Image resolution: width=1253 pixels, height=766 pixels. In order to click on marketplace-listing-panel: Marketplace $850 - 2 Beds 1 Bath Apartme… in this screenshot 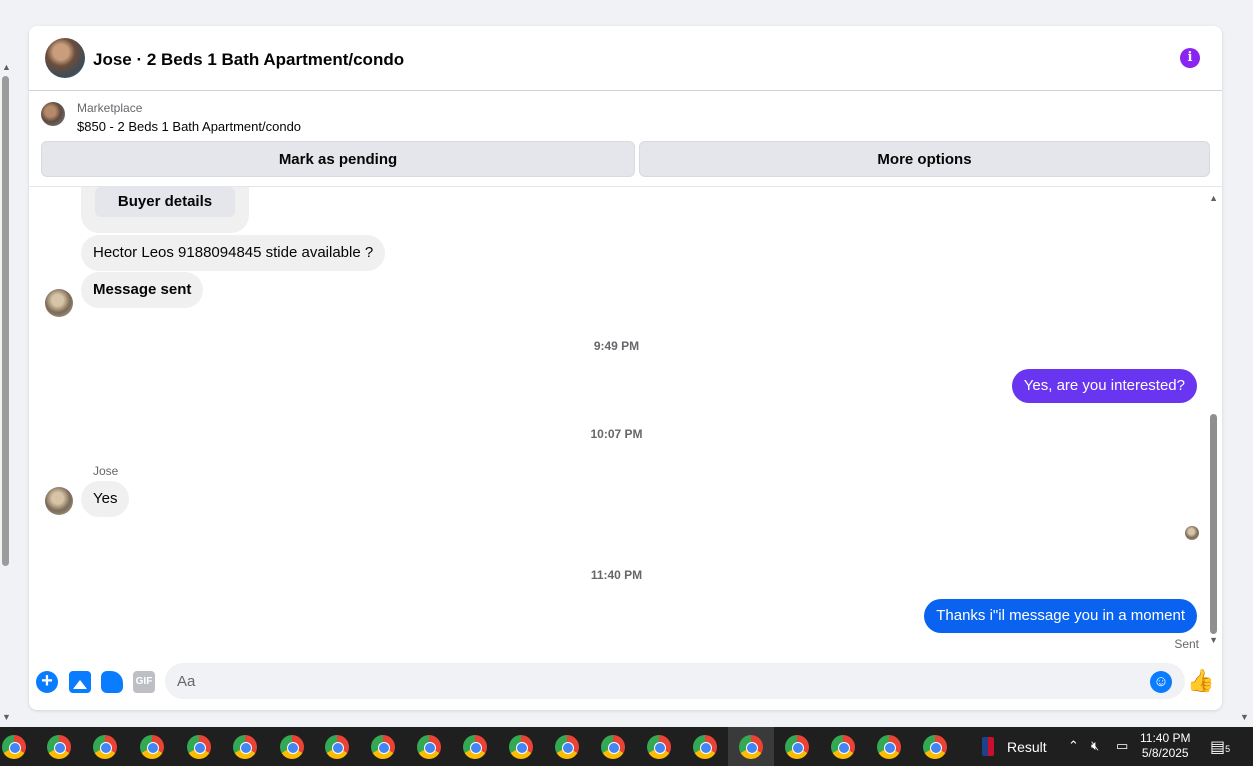, I will do `click(625, 139)`.